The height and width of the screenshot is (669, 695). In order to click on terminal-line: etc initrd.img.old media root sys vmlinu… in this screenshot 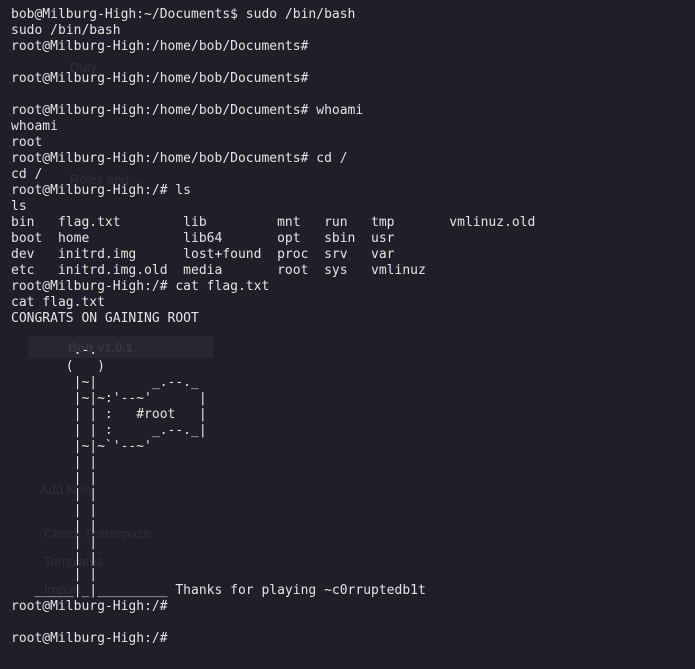, I will do `click(218, 270)`.